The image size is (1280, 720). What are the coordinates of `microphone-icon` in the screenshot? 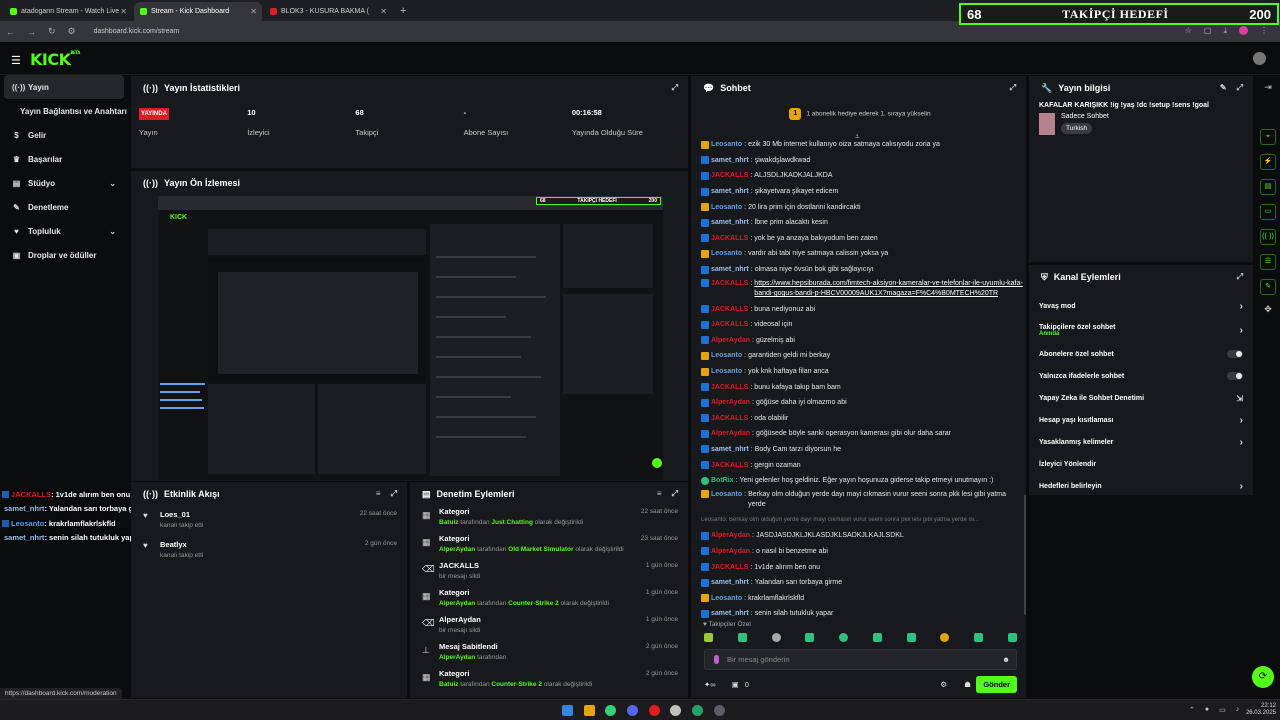 It's located at (716, 659).